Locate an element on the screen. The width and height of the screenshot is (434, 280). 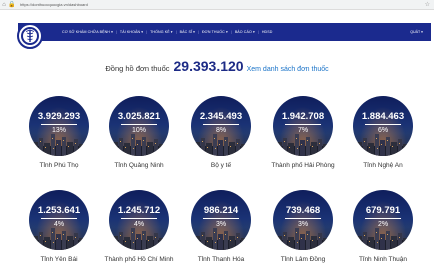
nav-item: CƠ SỞ KHÁM CHỮA BỆNH ▾ is located at coordinates (87, 32).